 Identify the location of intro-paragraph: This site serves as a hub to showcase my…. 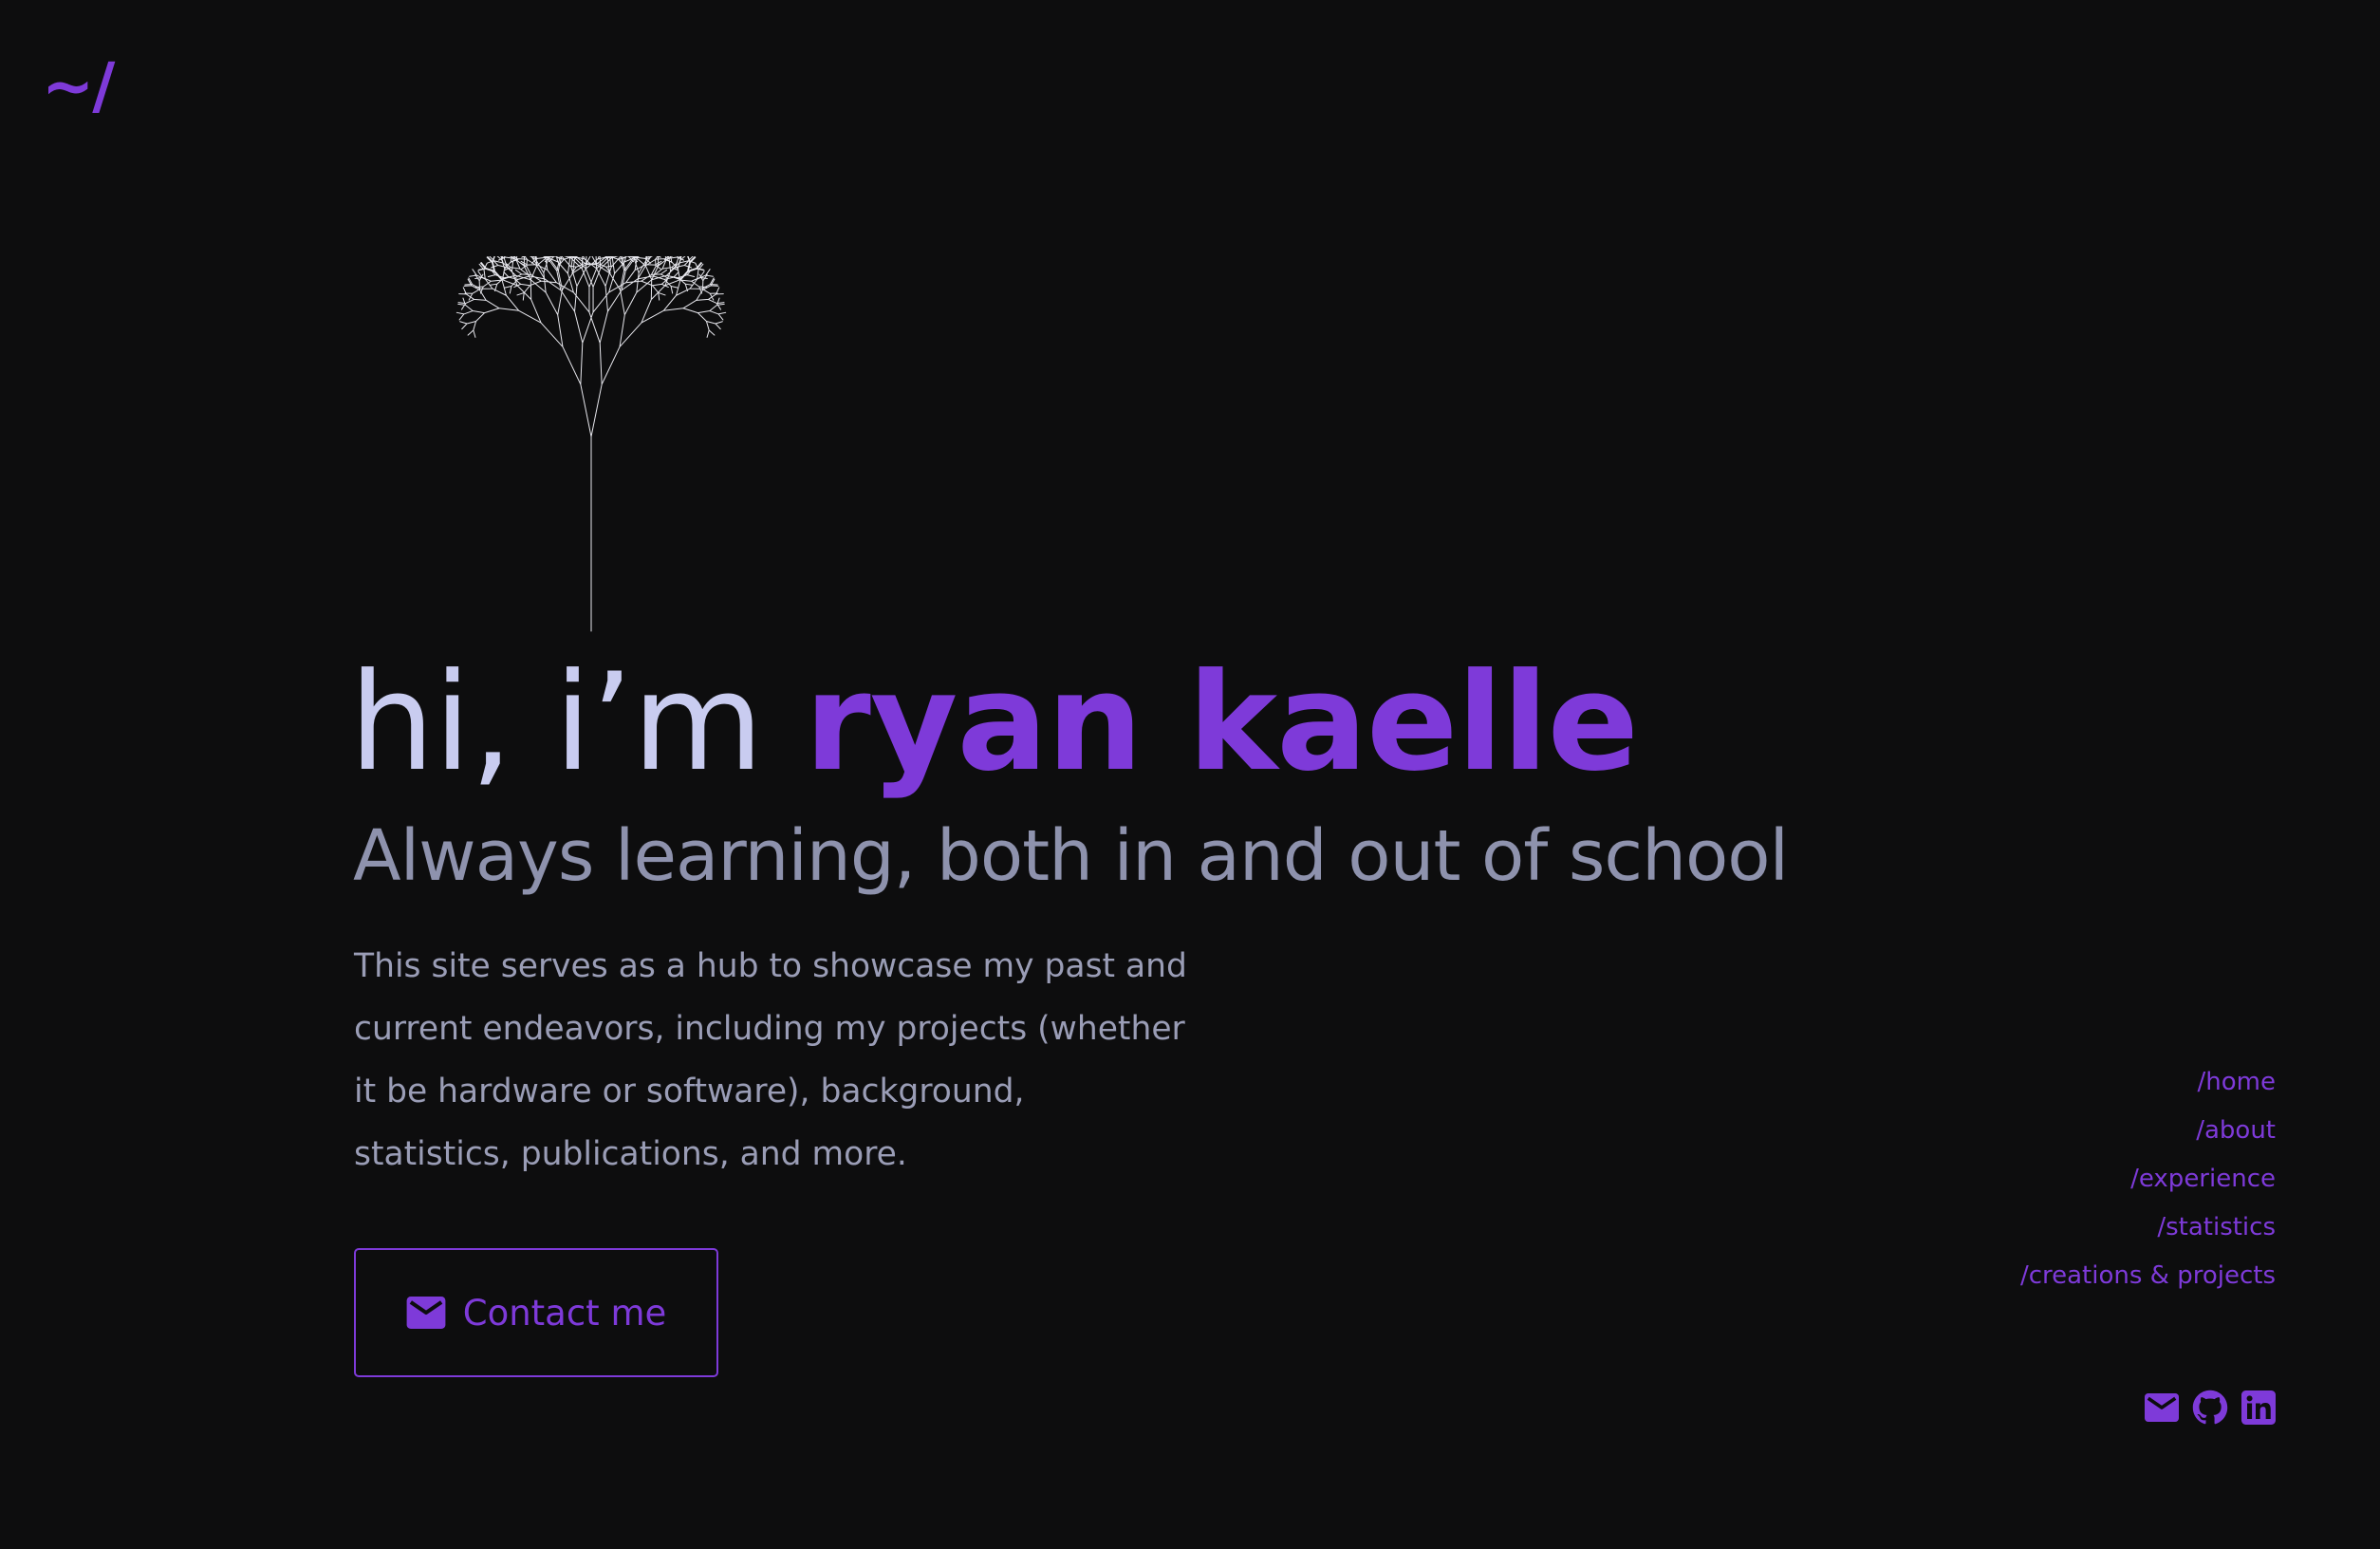
(770, 1060).